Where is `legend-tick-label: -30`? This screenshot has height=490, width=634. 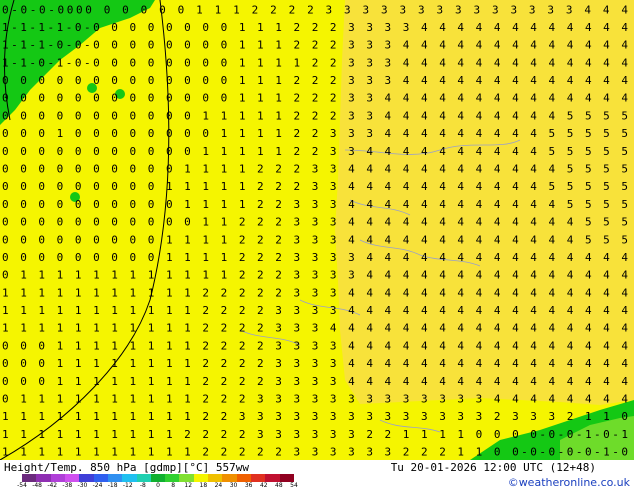 legend-tick-label: -30 is located at coordinates (82, 485).